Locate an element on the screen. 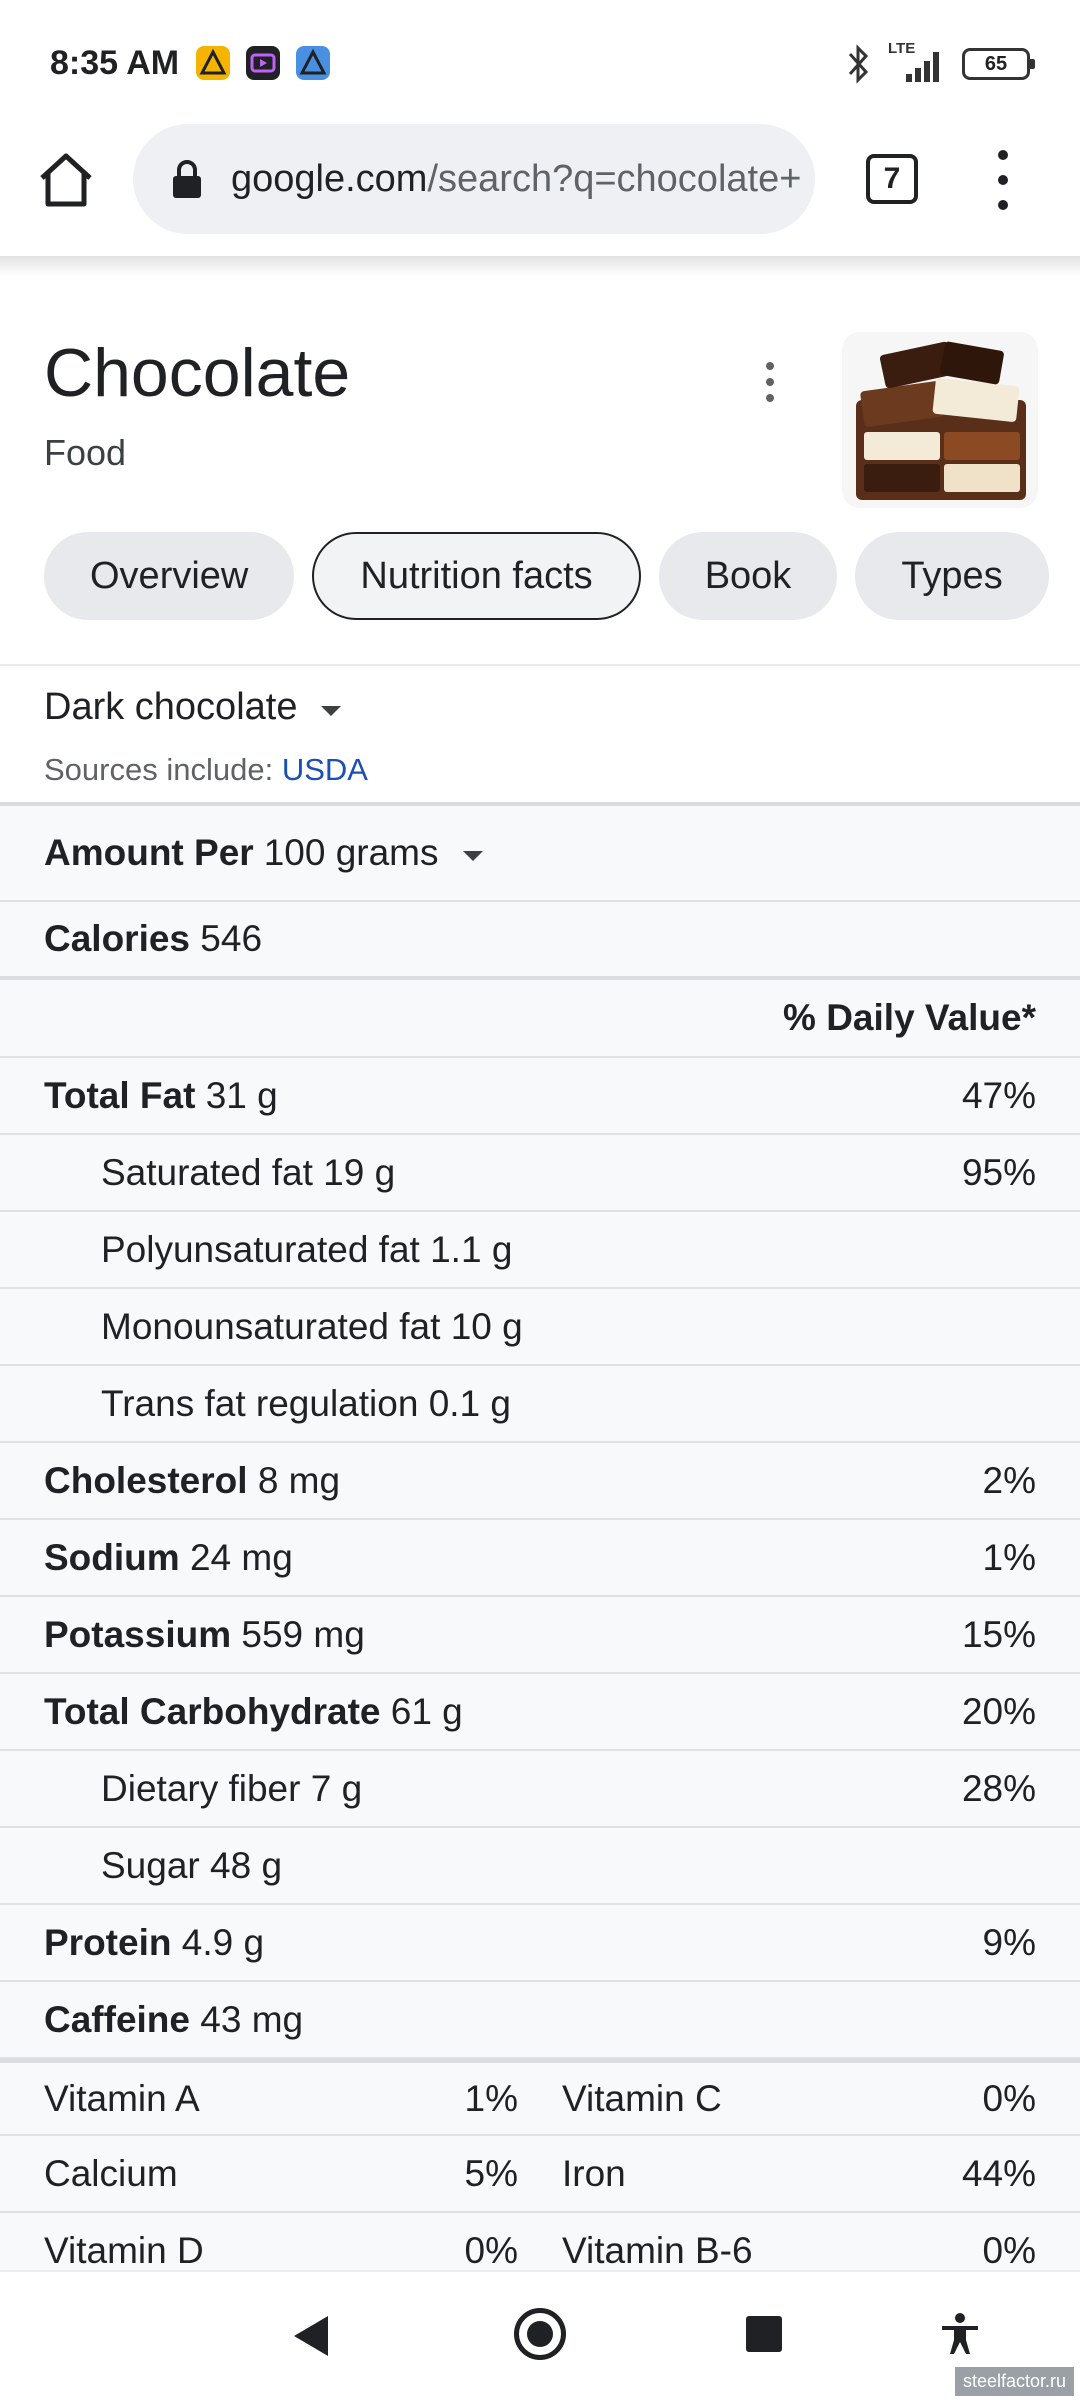  browser-toolbar: google.com/search?q=chocolate+ 7 is located at coordinates (540, 188).